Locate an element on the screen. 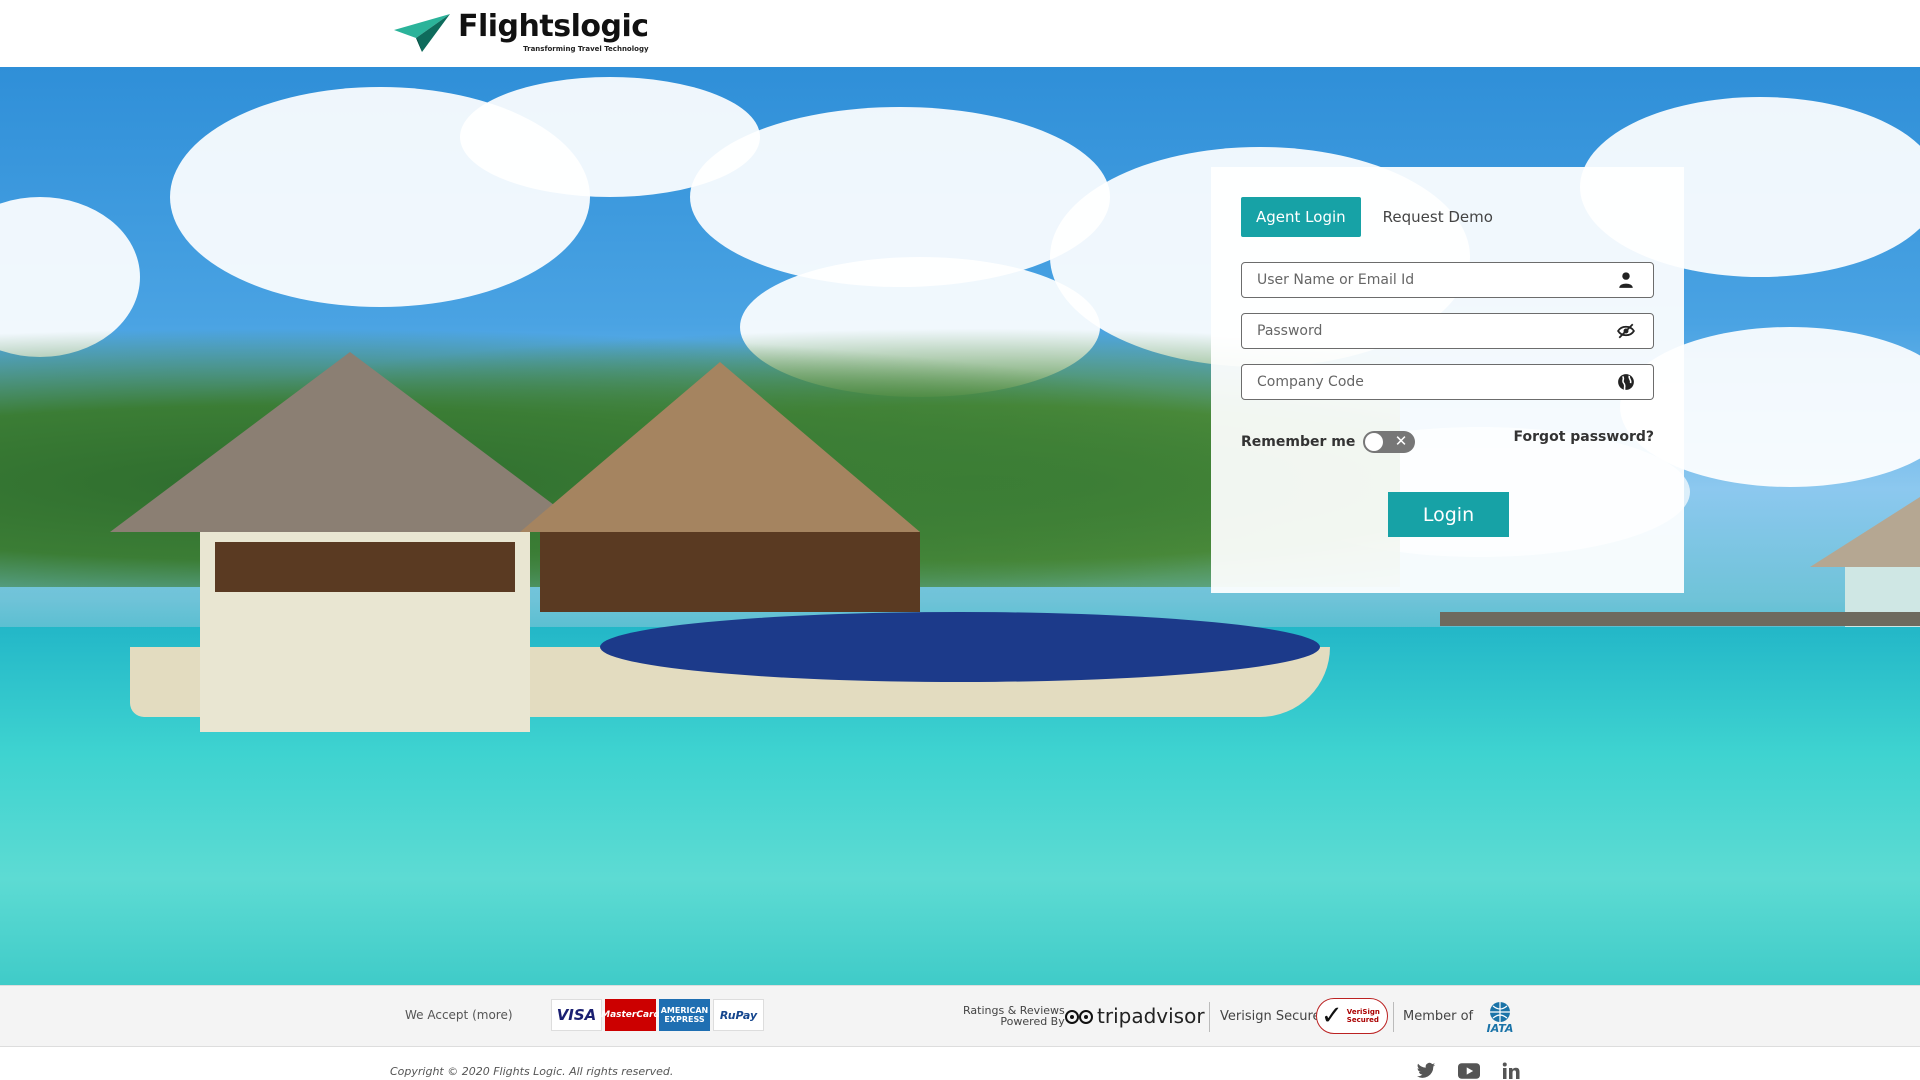 This screenshot has height=1080, width=1920. login-tabs: Agent Login Request Demo is located at coordinates (1374, 217).